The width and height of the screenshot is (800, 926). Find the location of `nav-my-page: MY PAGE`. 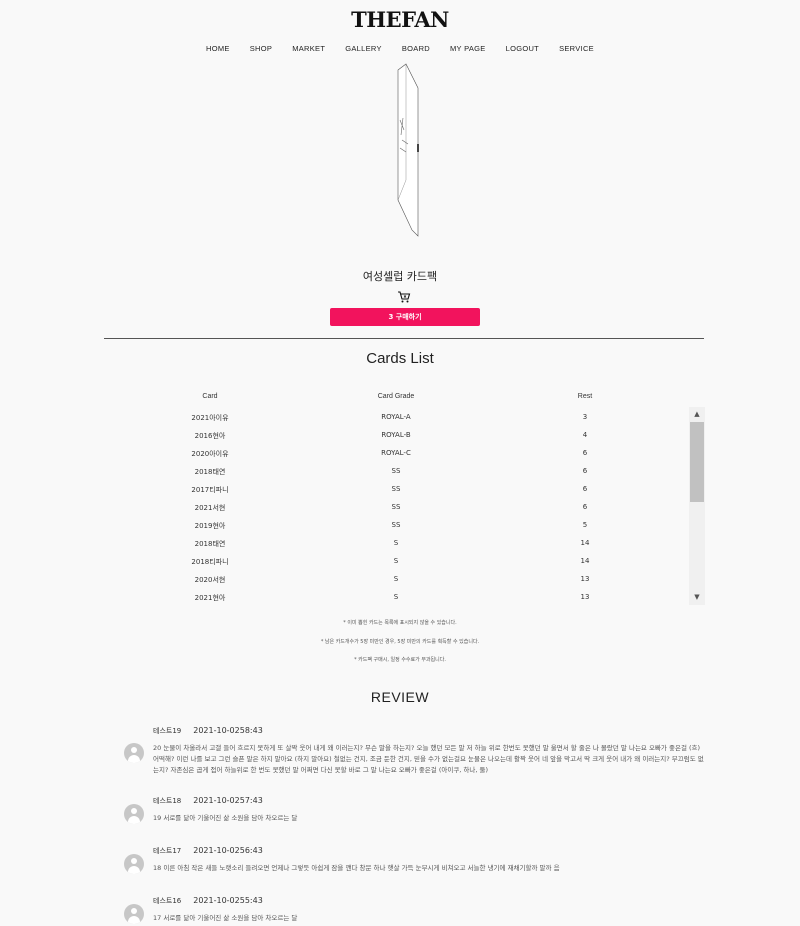

nav-my-page: MY PAGE is located at coordinates (468, 48).